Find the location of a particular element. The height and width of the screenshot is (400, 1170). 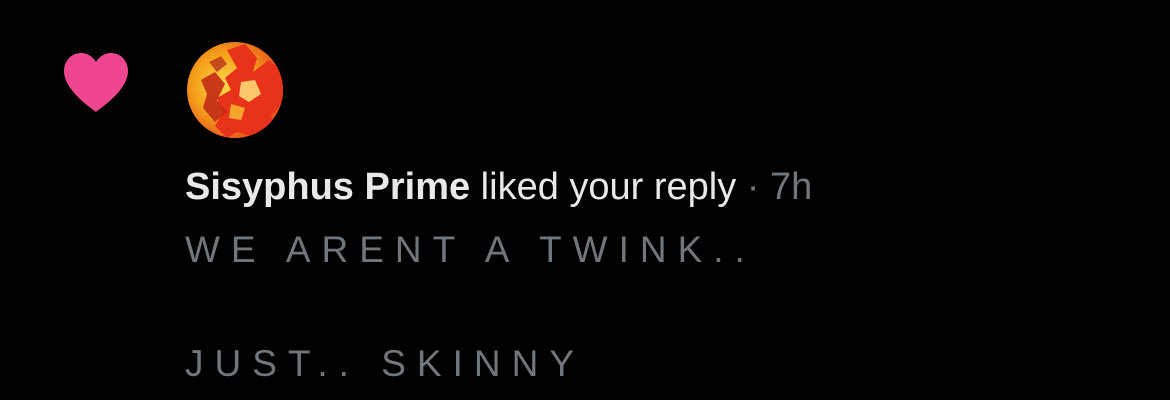

user-name-link: Sisyphus Prime is located at coordinates (327, 187).